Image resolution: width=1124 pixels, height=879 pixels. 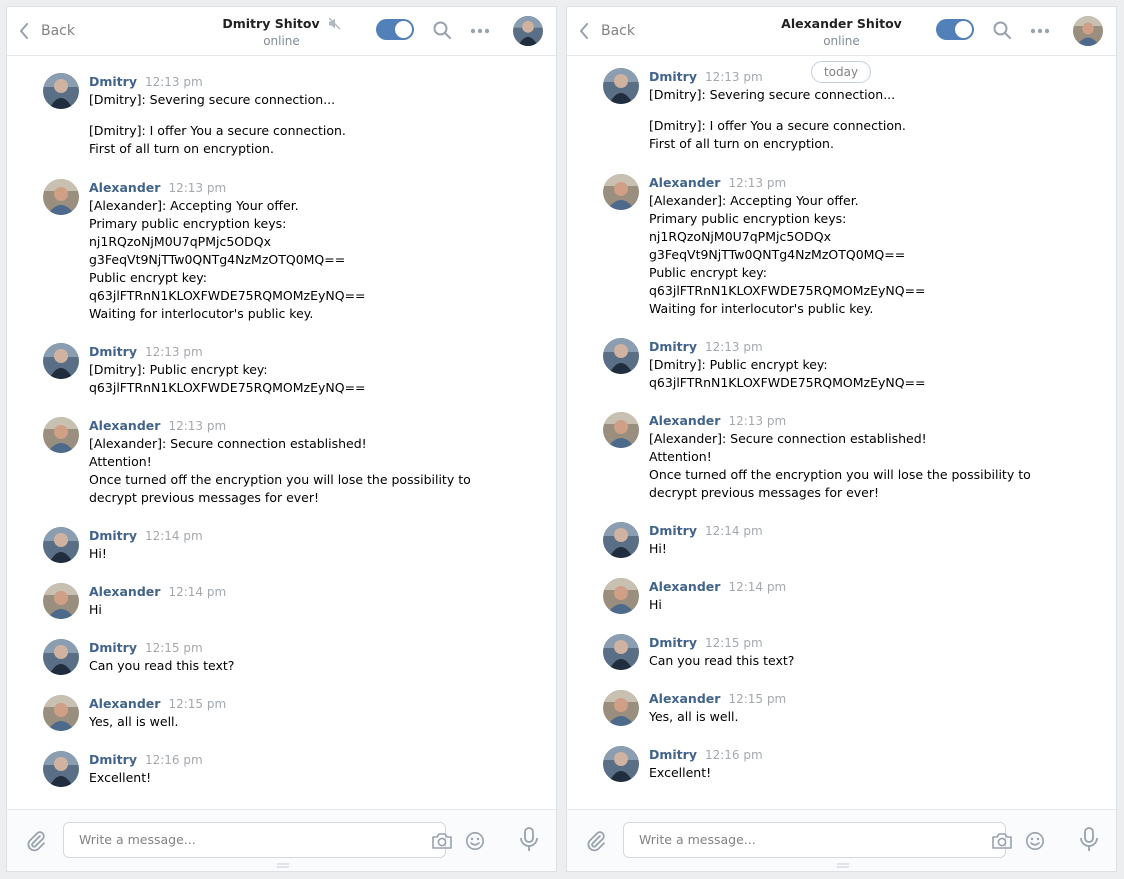 What do you see at coordinates (120, 777) in the screenshot?
I see `message-text: Excellent!` at bounding box center [120, 777].